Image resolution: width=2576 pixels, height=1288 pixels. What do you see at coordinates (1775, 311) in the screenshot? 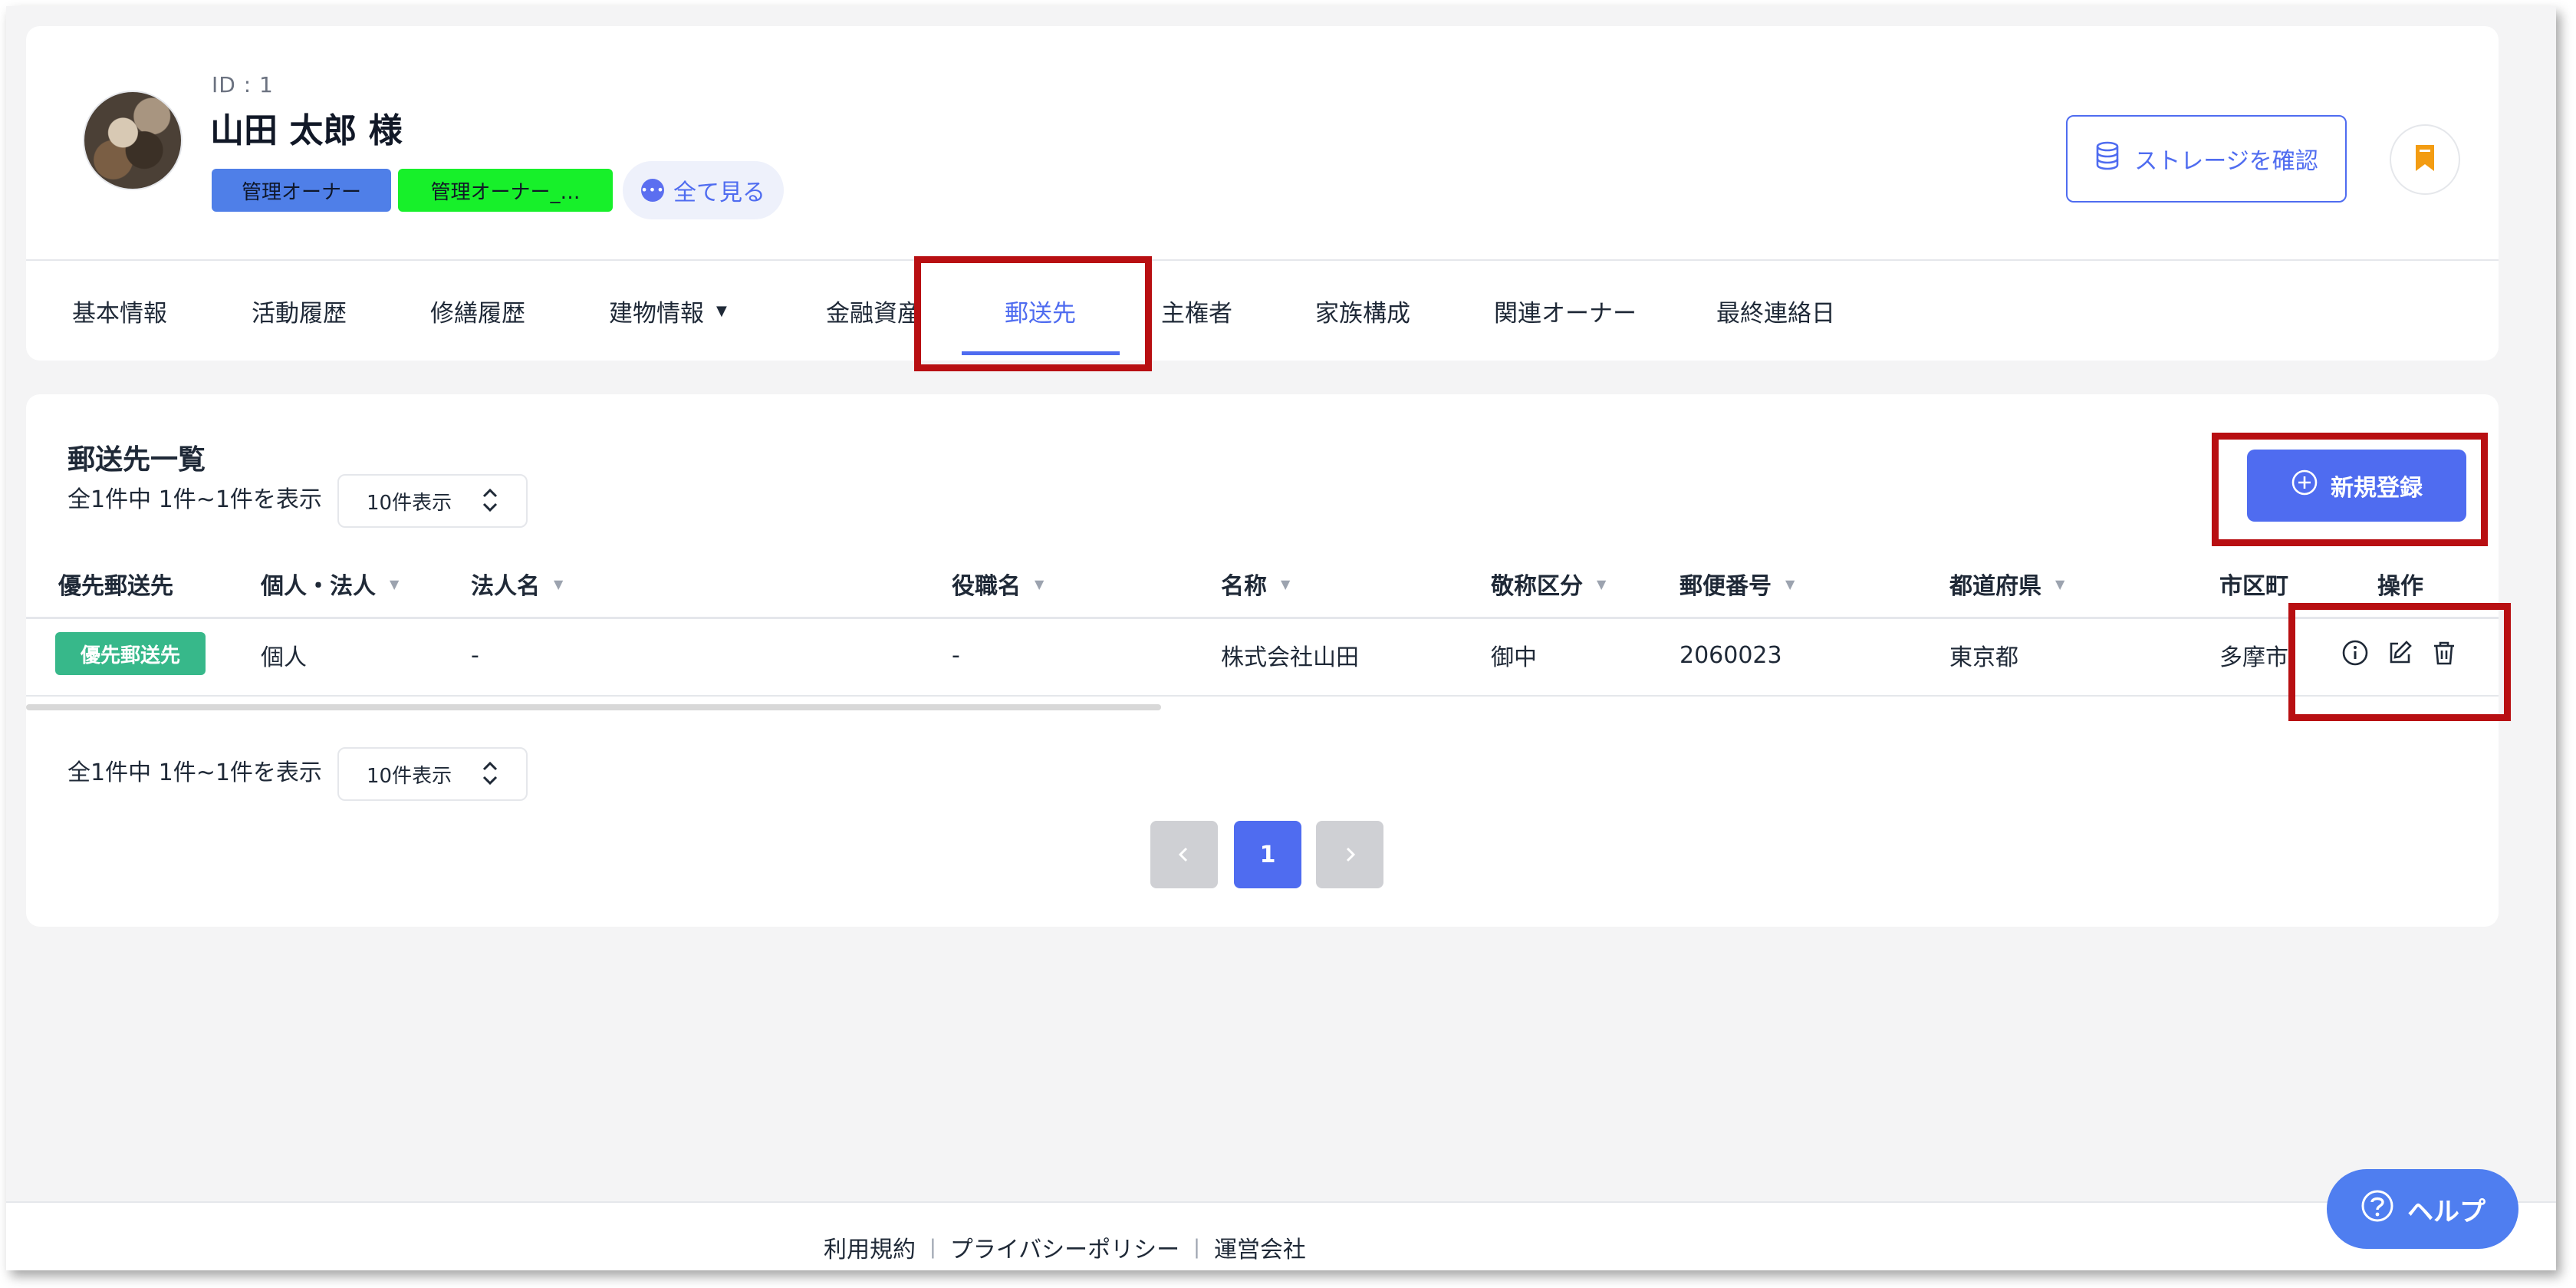
I see `tab-last-contact: 最終連絡日` at bounding box center [1775, 311].